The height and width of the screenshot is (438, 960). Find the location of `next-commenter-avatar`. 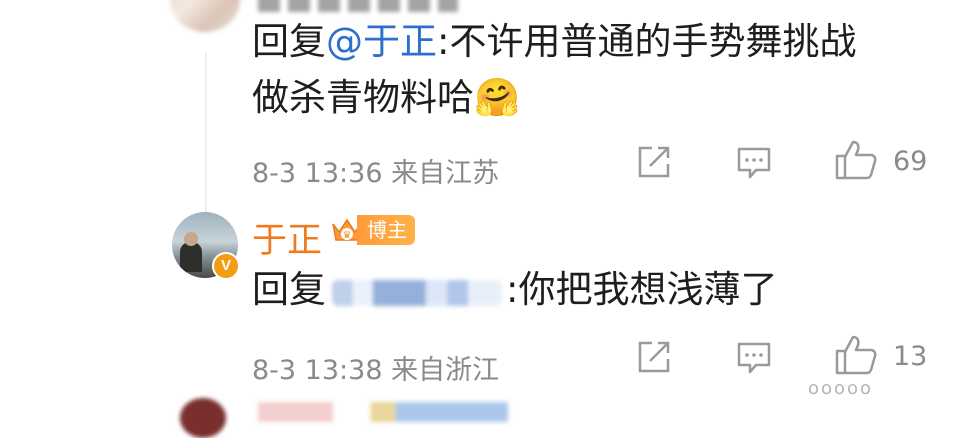

next-commenter-avatar is located at coordinates (203, 418).